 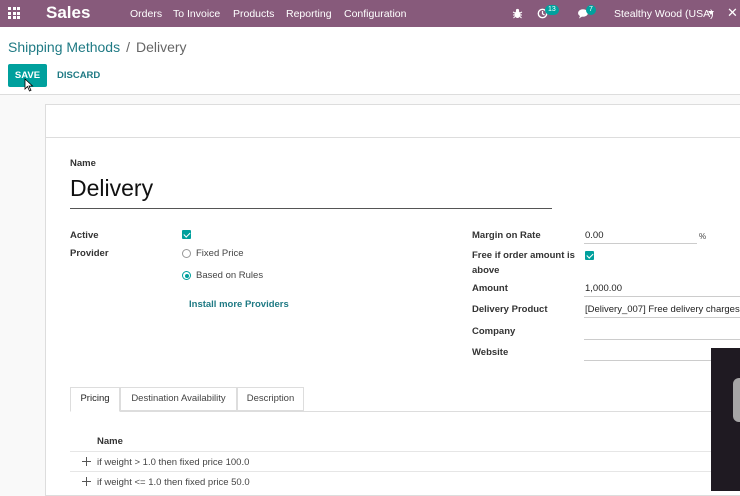 I want to click on name-underline, so click(x=311, y=208).